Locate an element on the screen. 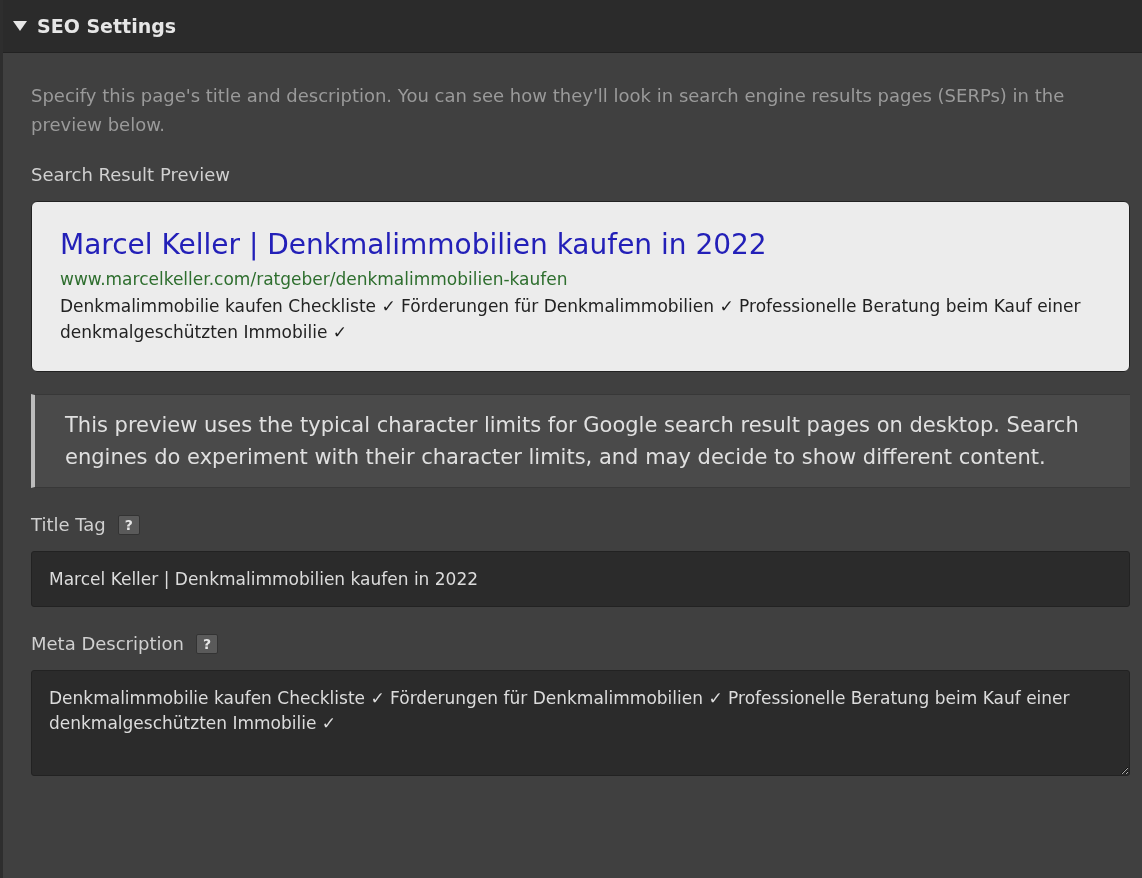 The height and width of the screenshot is (878, 1142). title-input: Marcel Keller | Denkmalimmobilien kaufen in 2022 is located at coordinates (580, 579).